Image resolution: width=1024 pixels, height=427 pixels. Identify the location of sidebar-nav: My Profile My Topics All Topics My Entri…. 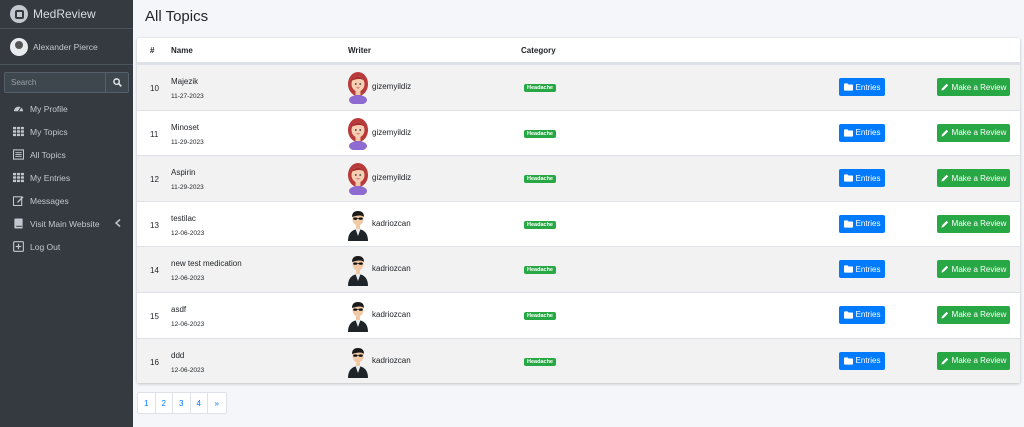
(66, 177).